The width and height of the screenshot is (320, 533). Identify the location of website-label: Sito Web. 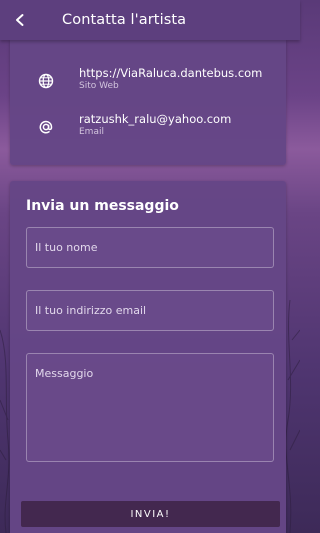
(99, 86).